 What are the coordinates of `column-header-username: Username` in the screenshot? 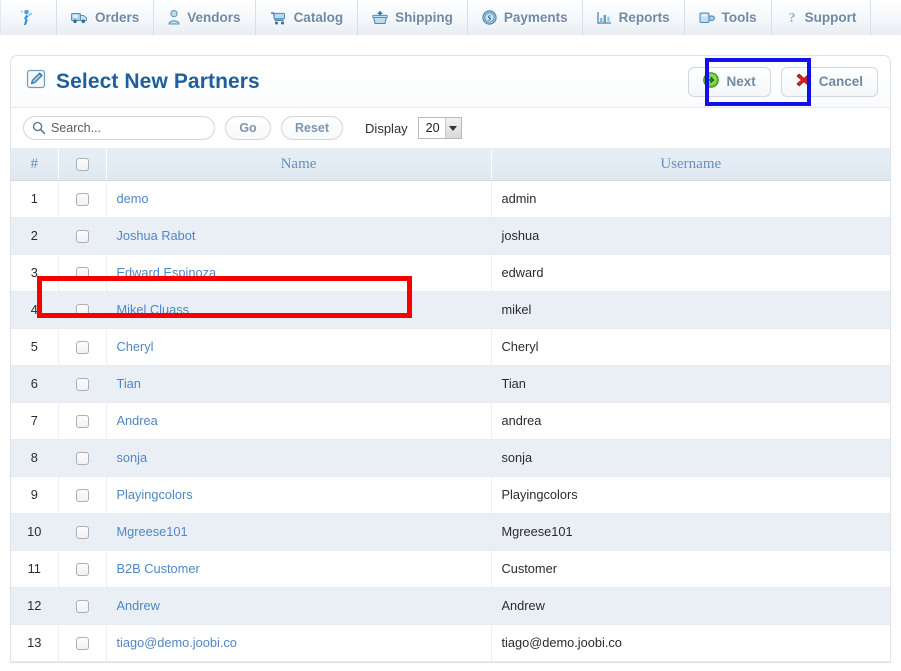 It's located at (690, 165).